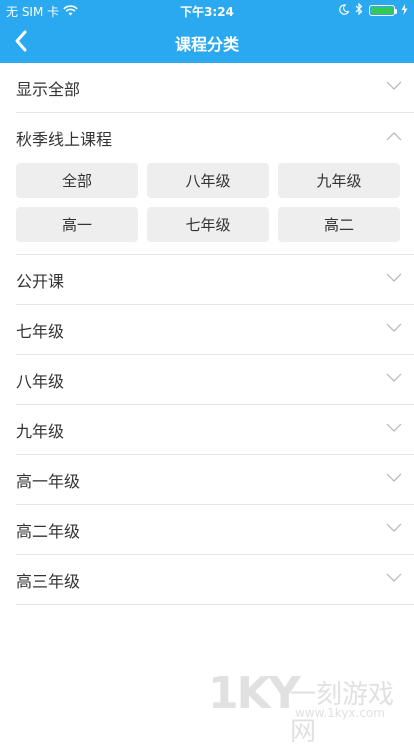 This screenshot has width=414, height=748. I want to click on chip-grade-7: 七年级, so click(208, 224).